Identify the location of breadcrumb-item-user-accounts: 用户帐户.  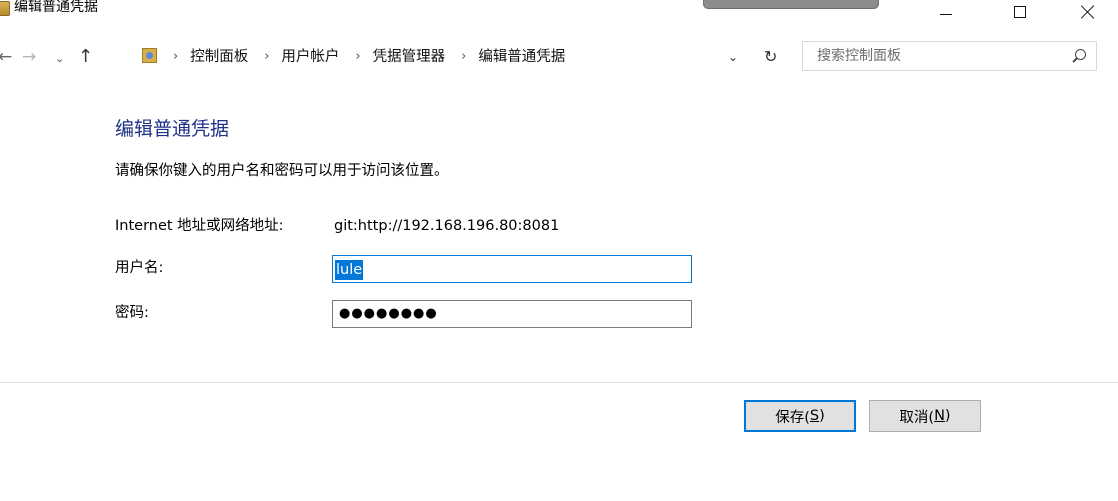
(310, 57).